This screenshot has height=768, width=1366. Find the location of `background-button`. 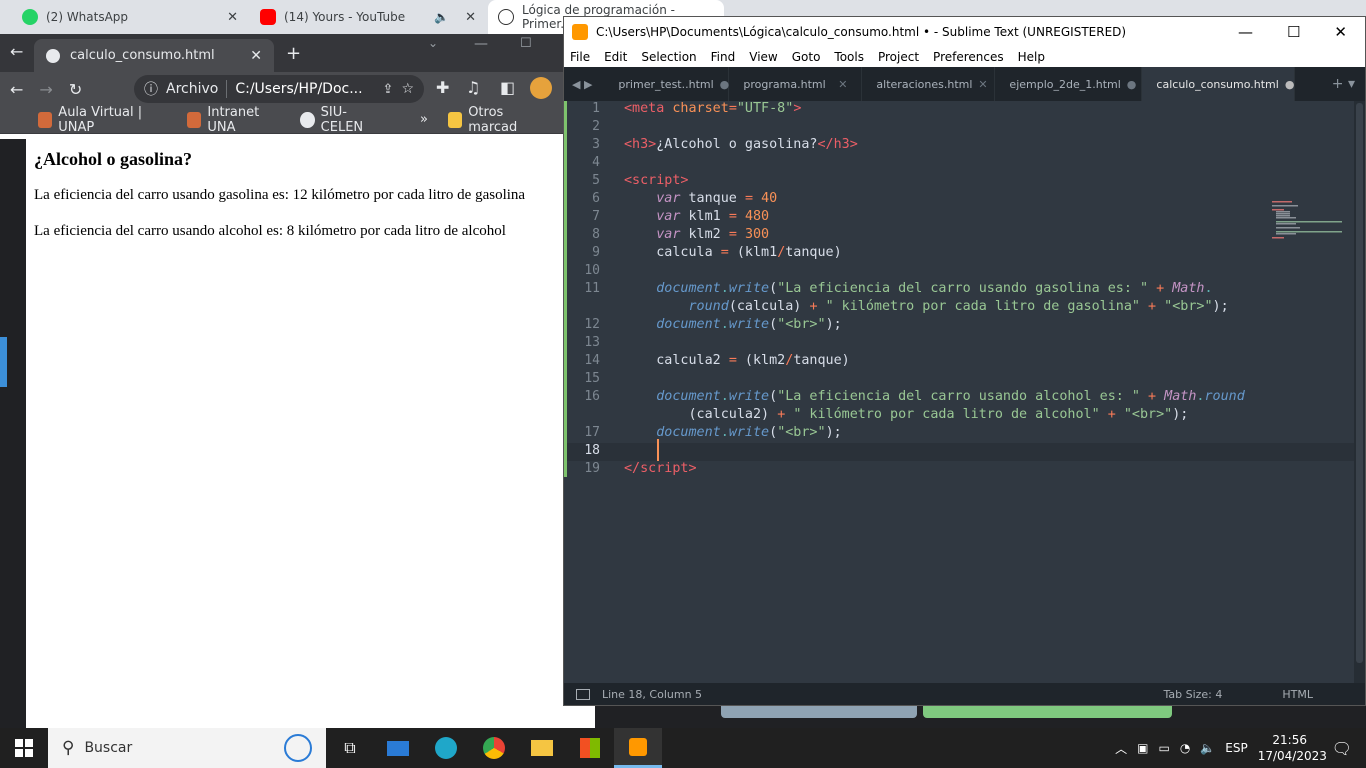

background-button is located at coordinates (1047, 711).